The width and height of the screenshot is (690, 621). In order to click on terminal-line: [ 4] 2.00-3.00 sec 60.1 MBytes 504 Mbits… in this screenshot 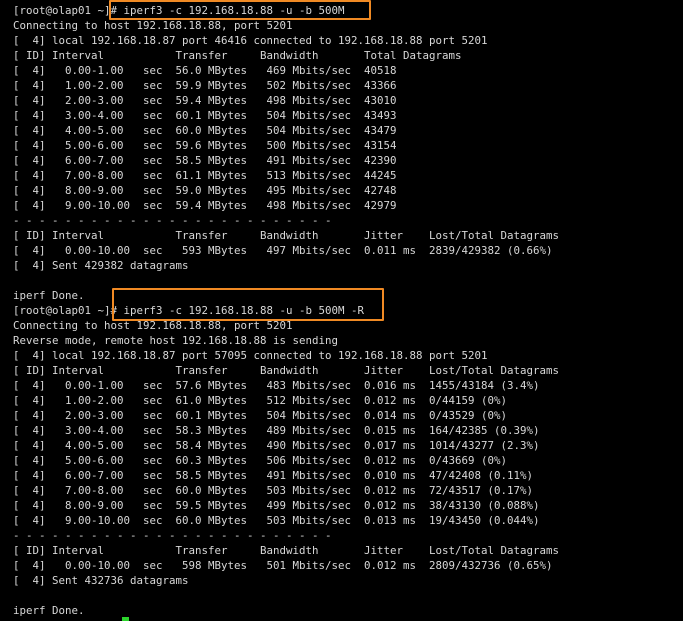, I will do `click(260, 415)`.